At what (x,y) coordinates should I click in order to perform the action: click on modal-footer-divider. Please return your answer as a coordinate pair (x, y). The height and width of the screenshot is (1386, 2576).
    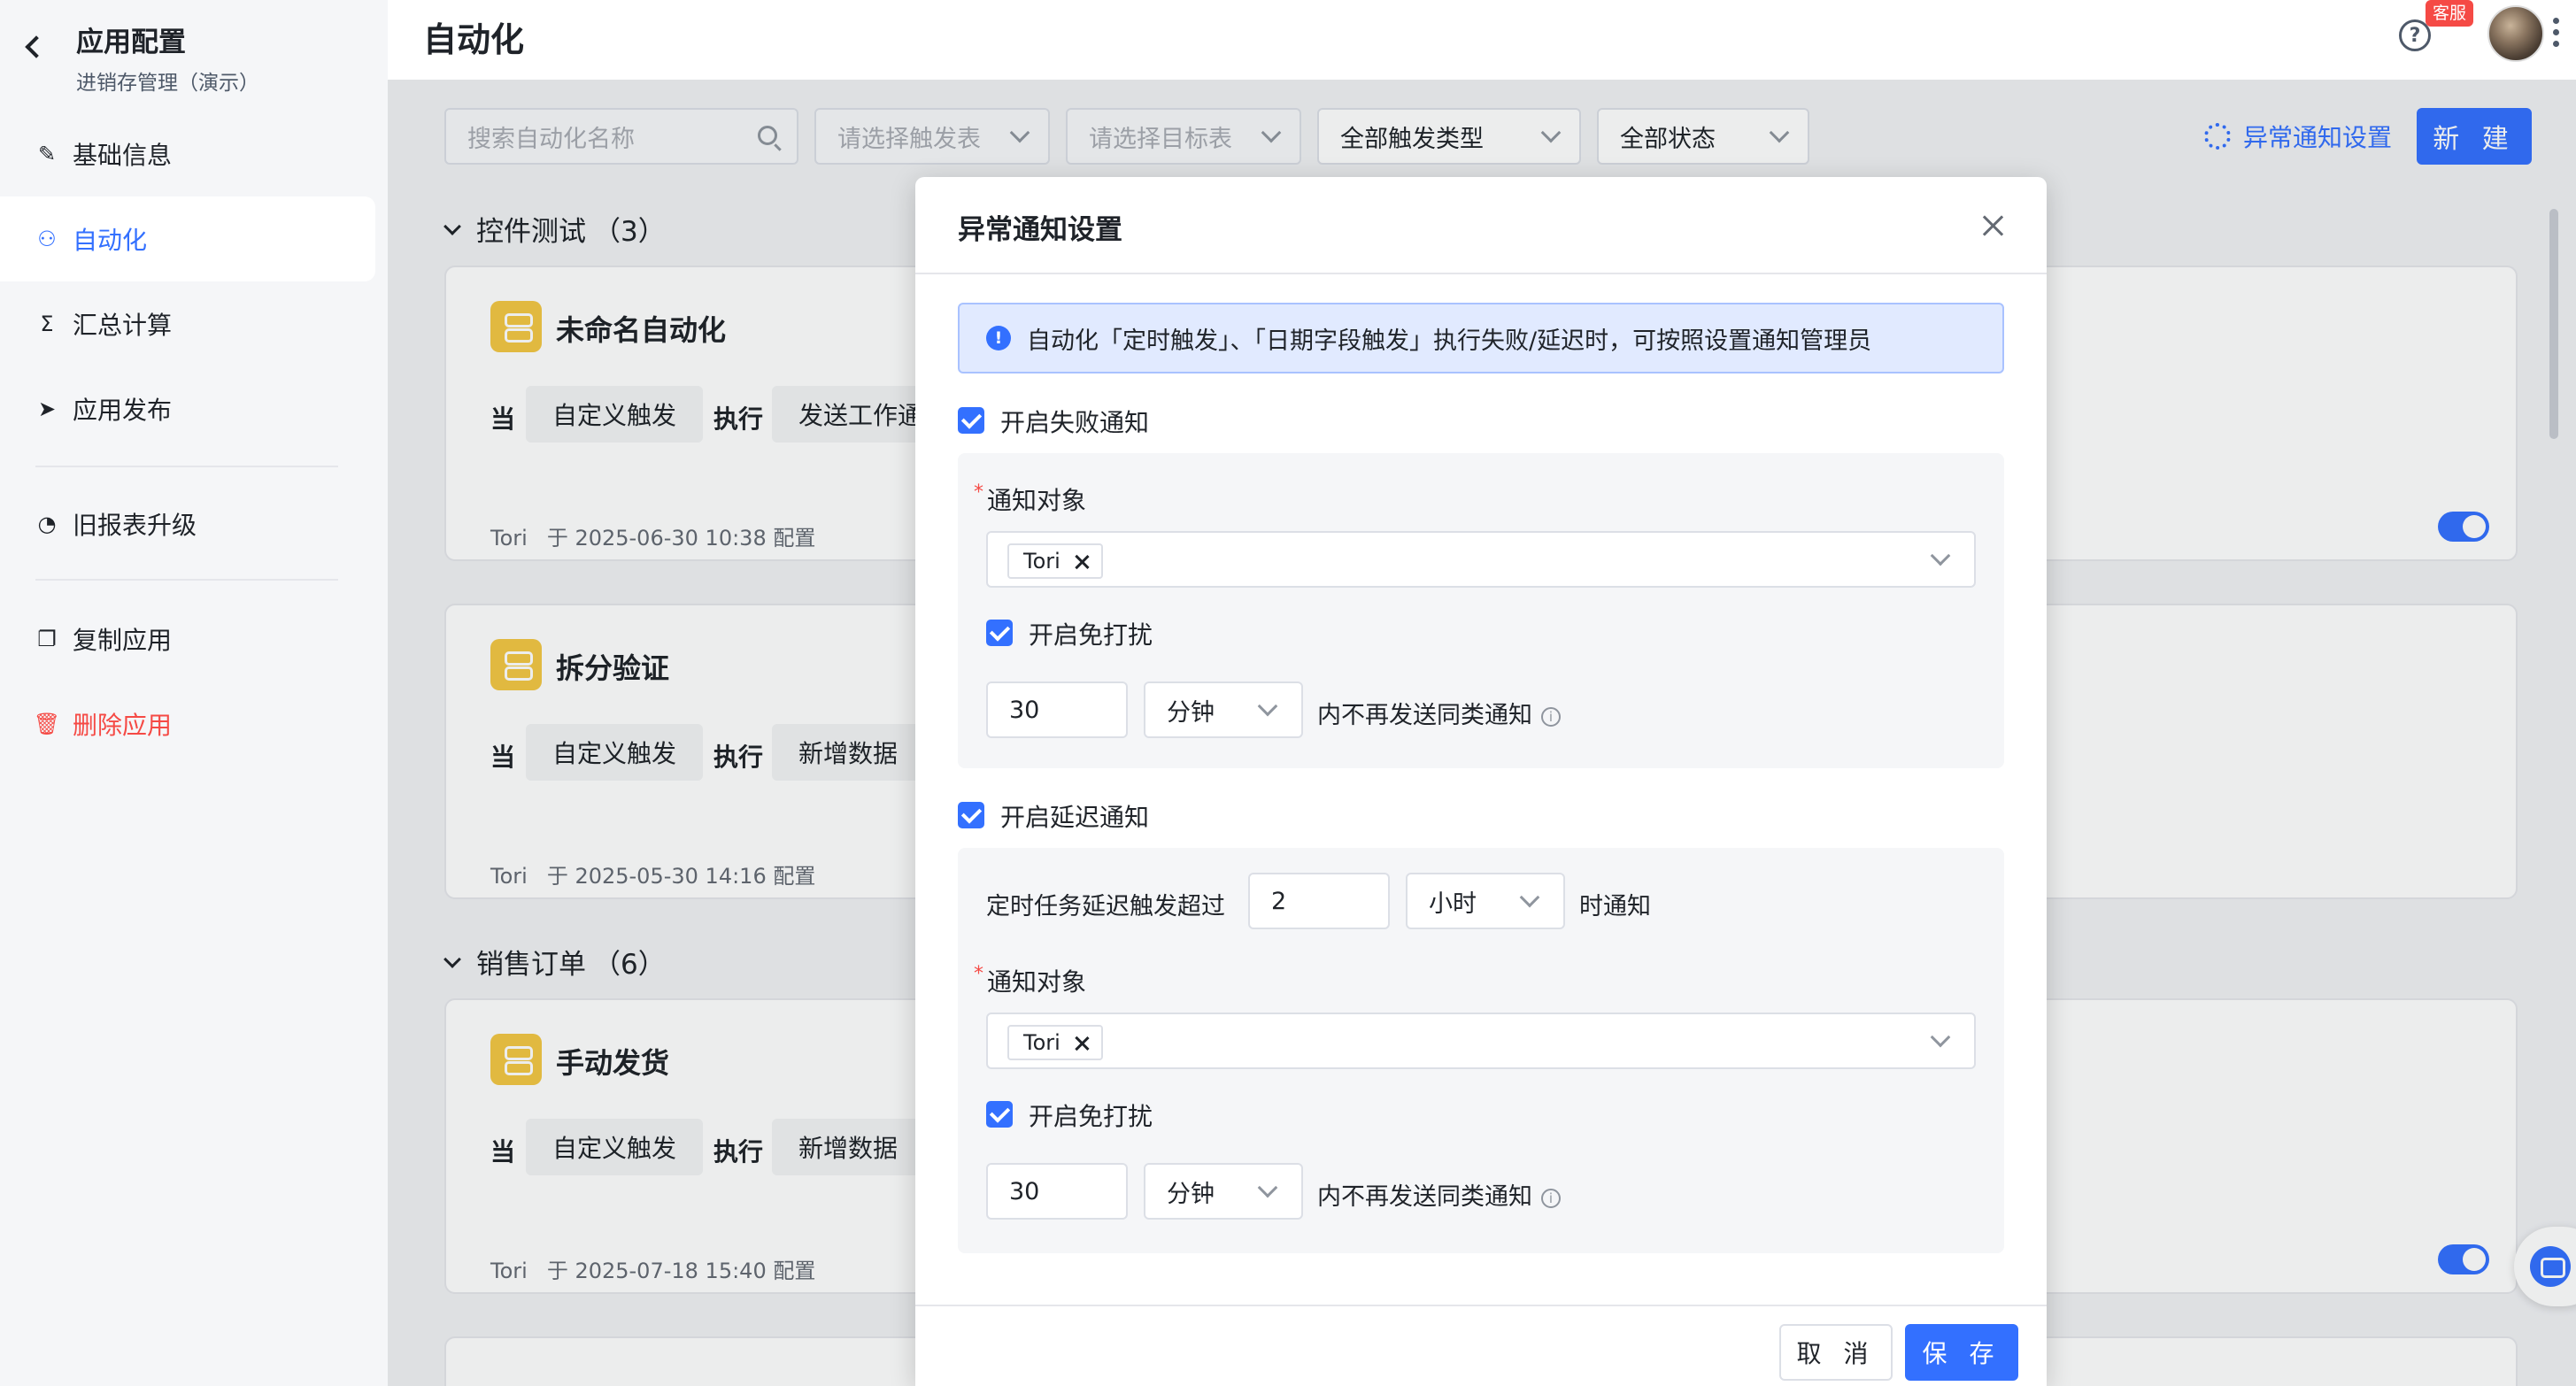
    Looking at the image, I should click on (1481, 1305).